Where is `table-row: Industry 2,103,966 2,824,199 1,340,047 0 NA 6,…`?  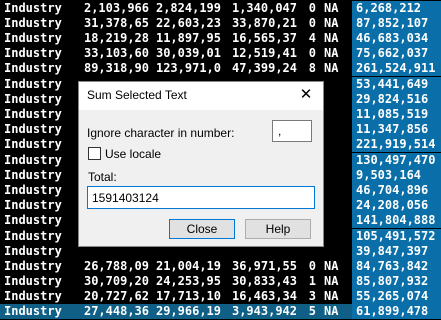 table-row: Industry 2,103,966 2,824,199 1,340,047 0 NA 6,… is located at coordinates (220, 8).